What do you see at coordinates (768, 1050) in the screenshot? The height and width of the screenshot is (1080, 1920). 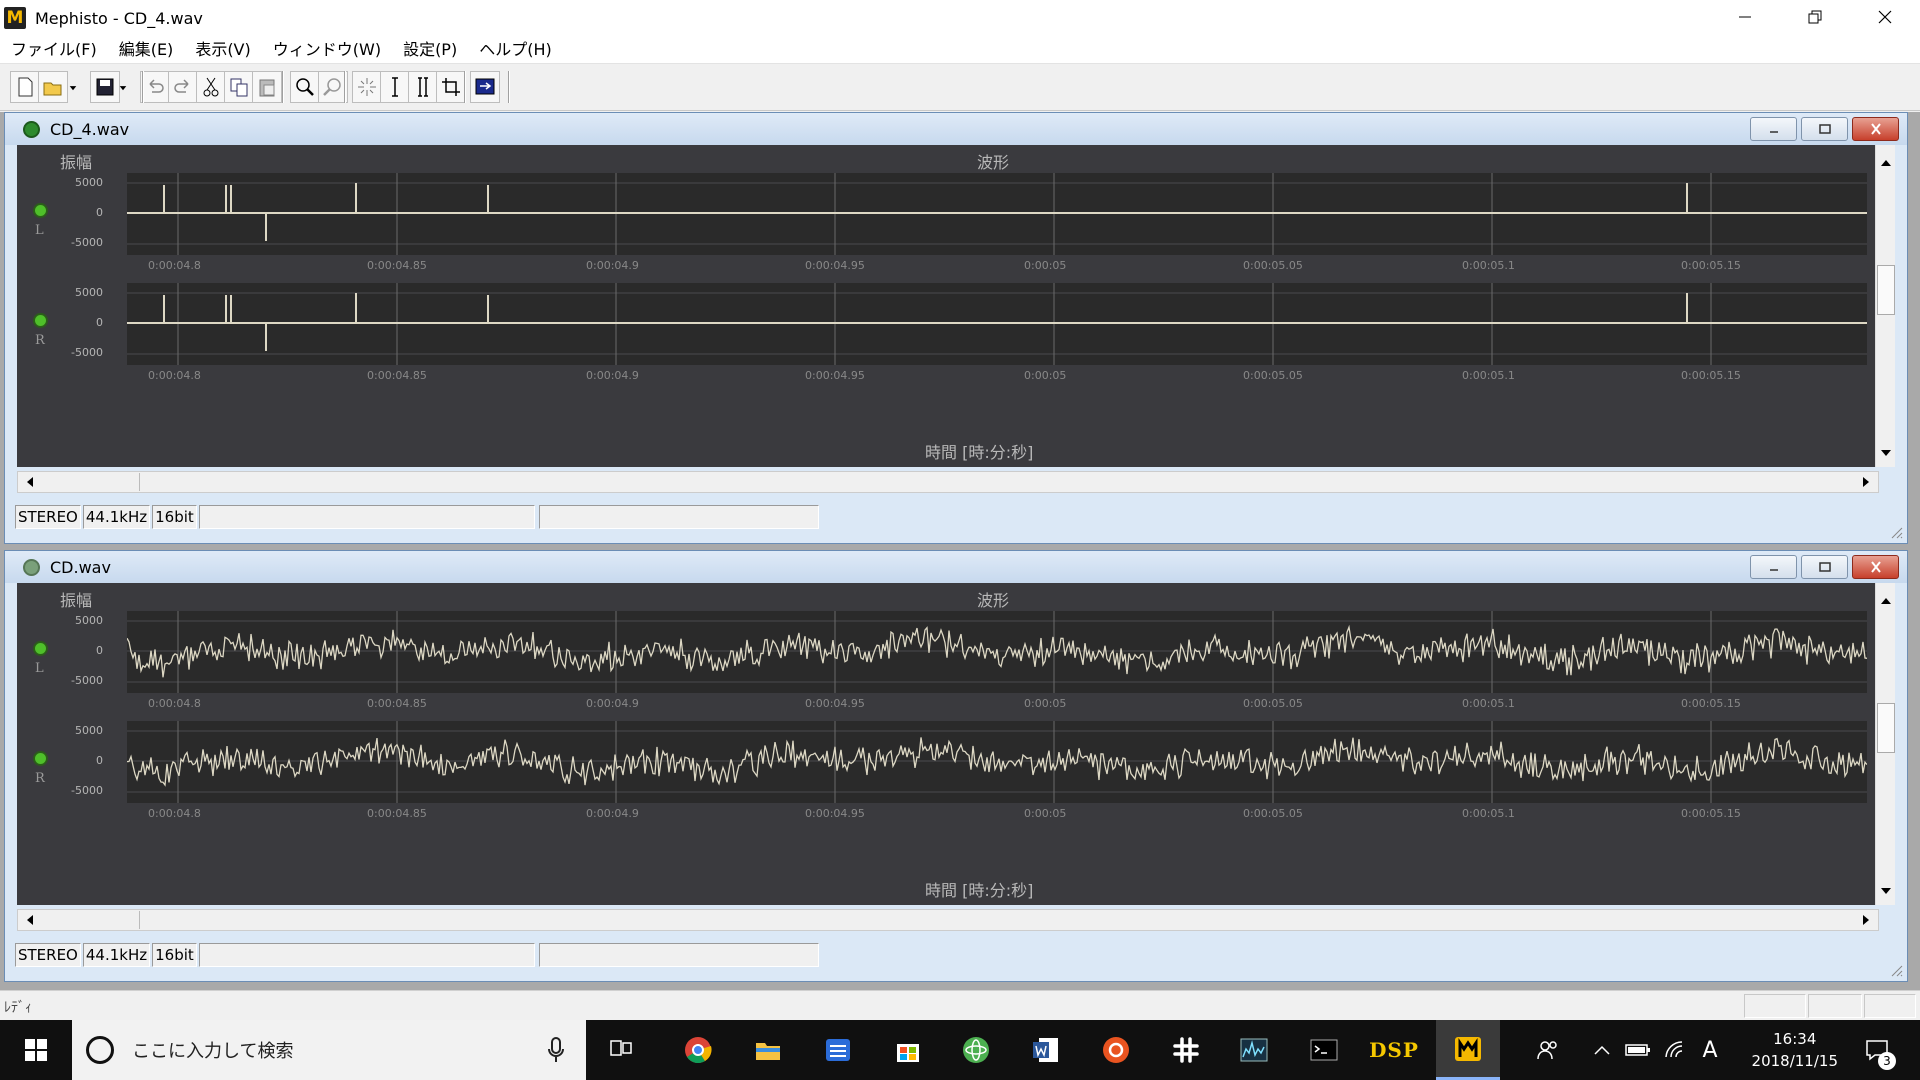 I see `taskbar-app-file-explorer` at bounding box center [768, 1050].